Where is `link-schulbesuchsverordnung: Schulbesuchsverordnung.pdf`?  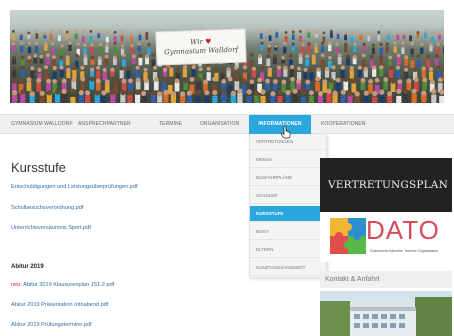 link-schulbesuchsverordnung: Schulbesuchsverordnung.pdf is located at coordinates (47, 208).